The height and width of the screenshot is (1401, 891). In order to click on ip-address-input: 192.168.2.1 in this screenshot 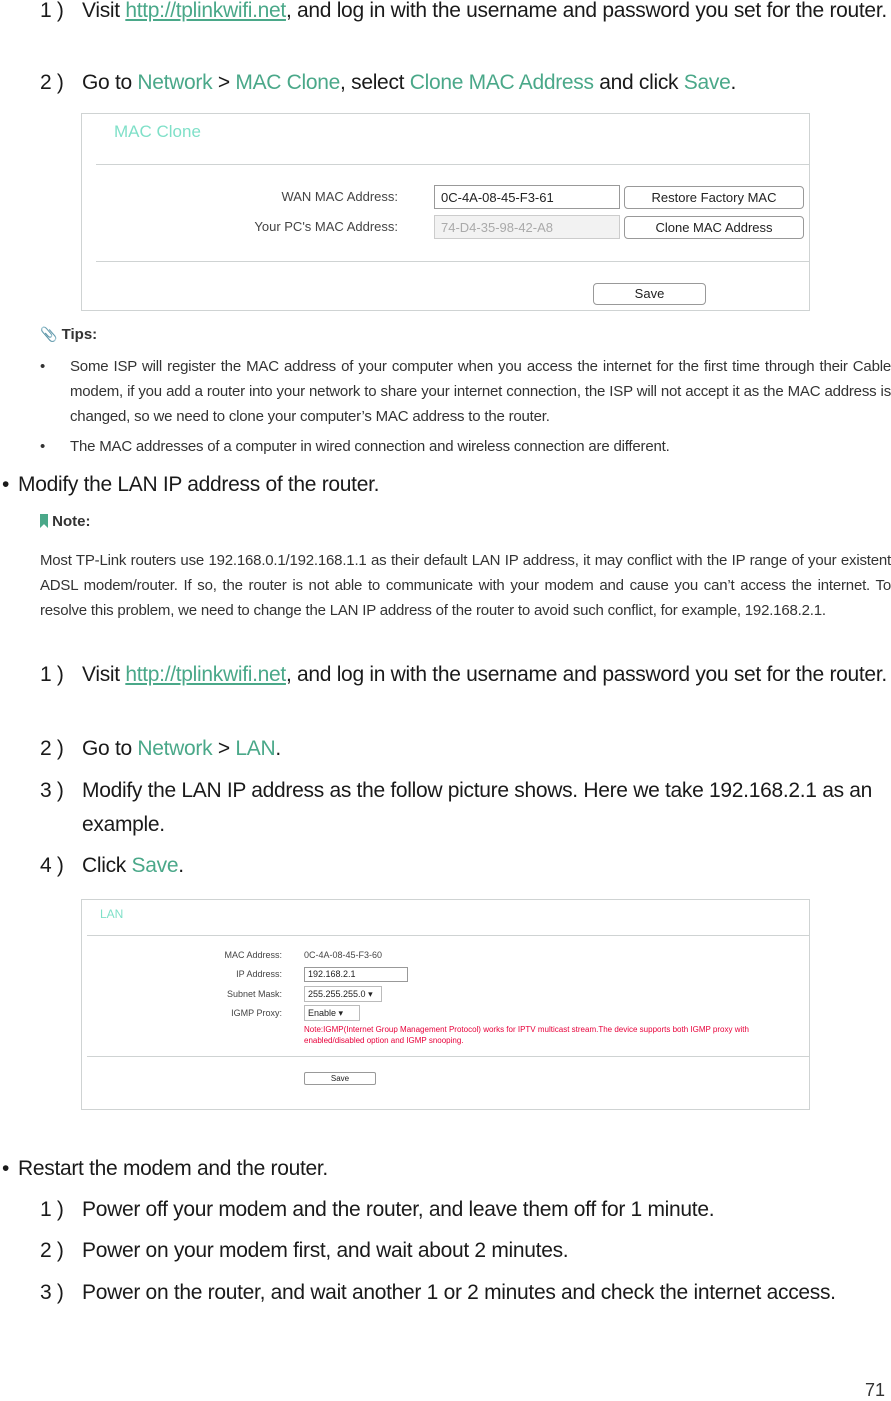, I will do `click(356, 974)`.